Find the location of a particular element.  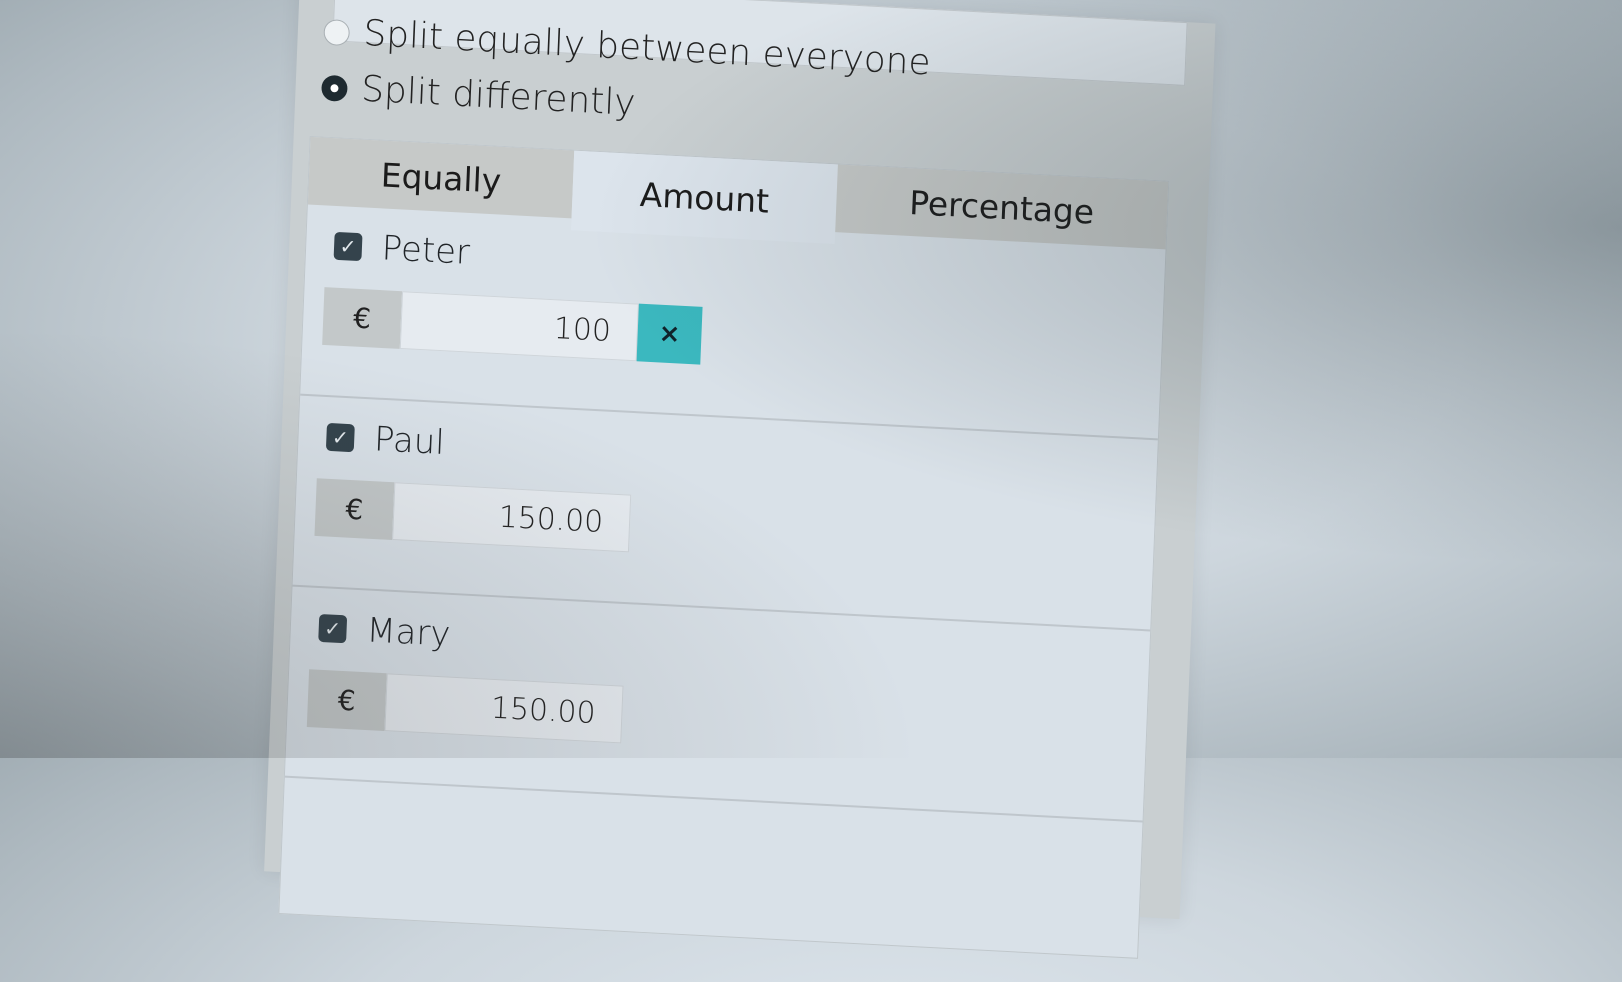

clear-amount-button: × is located at coordinates (669, 334).